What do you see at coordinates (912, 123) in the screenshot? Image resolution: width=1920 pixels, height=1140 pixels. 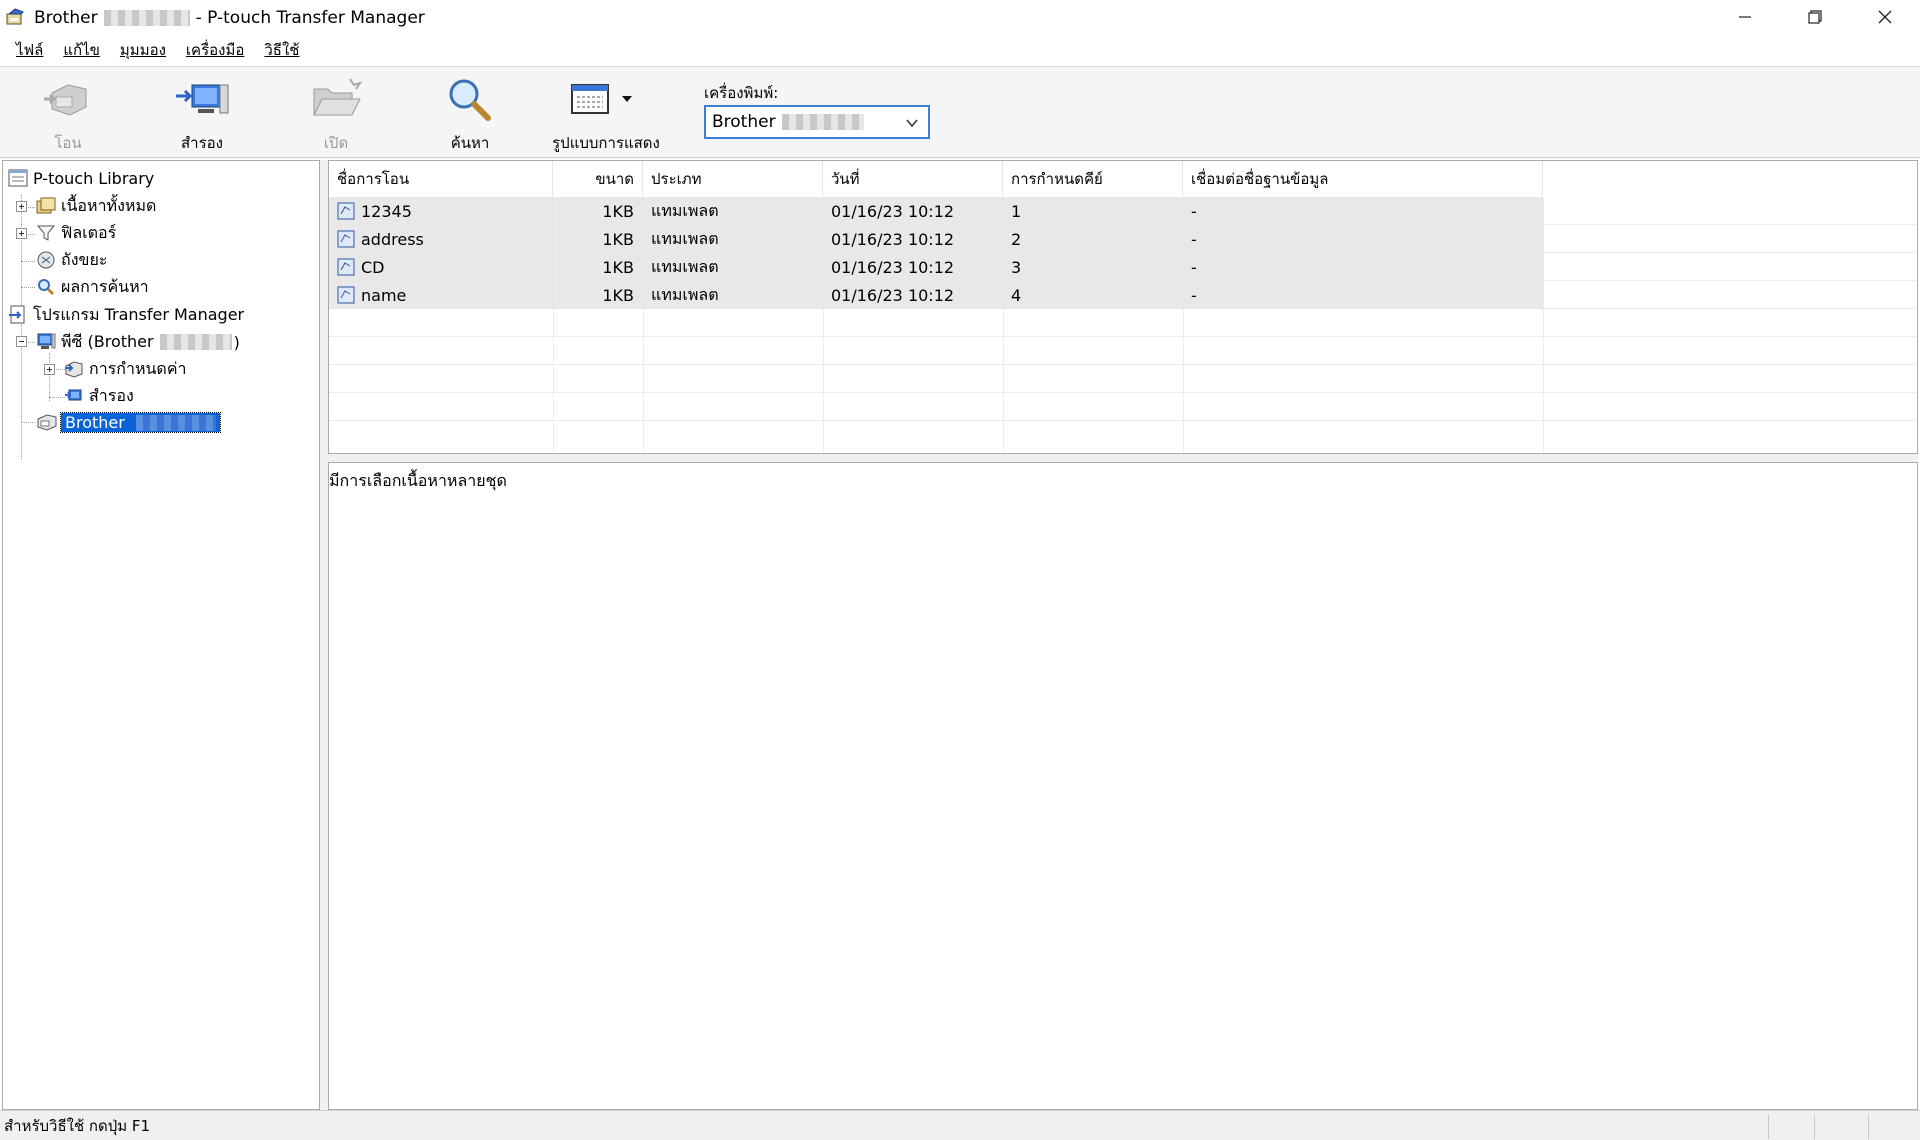 I see `chevron-down-icon` at bounding box center [912, 123].